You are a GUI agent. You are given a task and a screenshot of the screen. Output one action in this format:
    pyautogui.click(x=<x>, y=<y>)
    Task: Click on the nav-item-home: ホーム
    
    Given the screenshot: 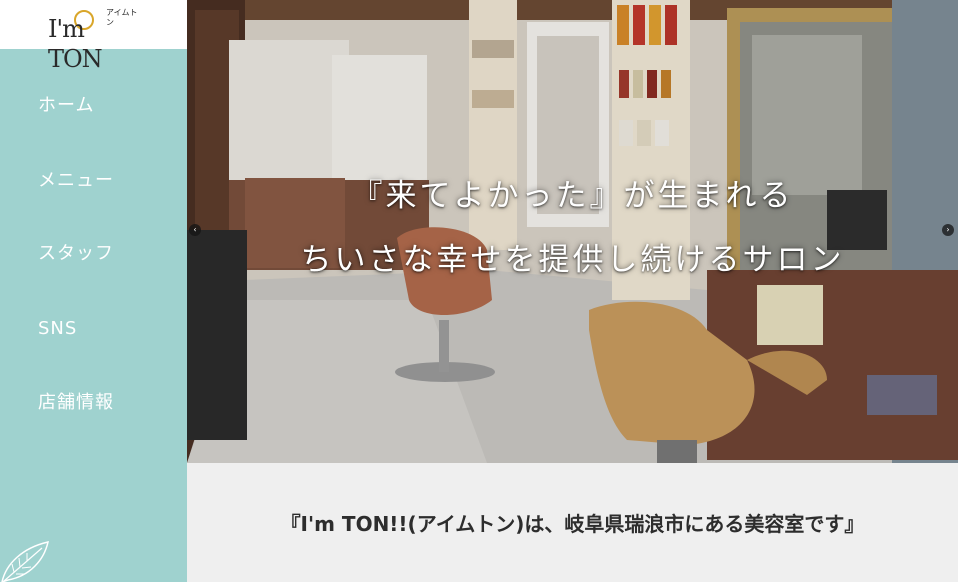 What is the action you would take?
    pyautogui.click(x=66, y=106)
    